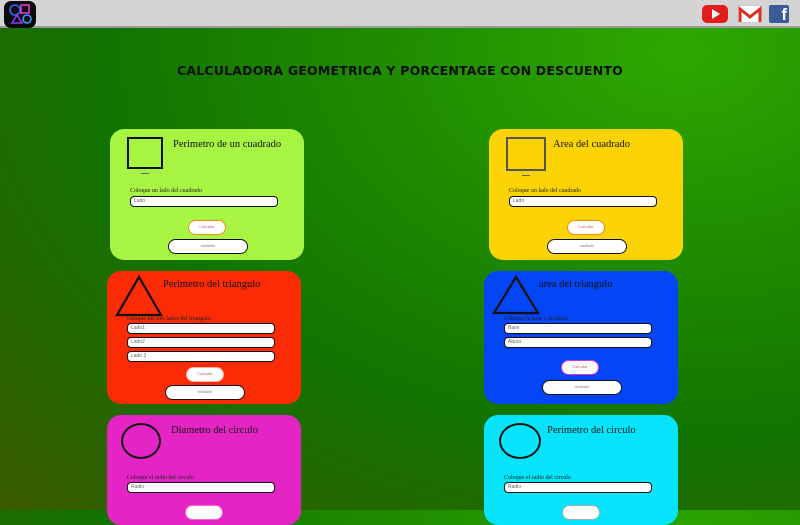 The height and width of the screenshot is (525, 800). What do you see at coordinates (214, 430) in the screenshot?
I see `card-title: Diametro del circulo` at bounding box center [214, 430].